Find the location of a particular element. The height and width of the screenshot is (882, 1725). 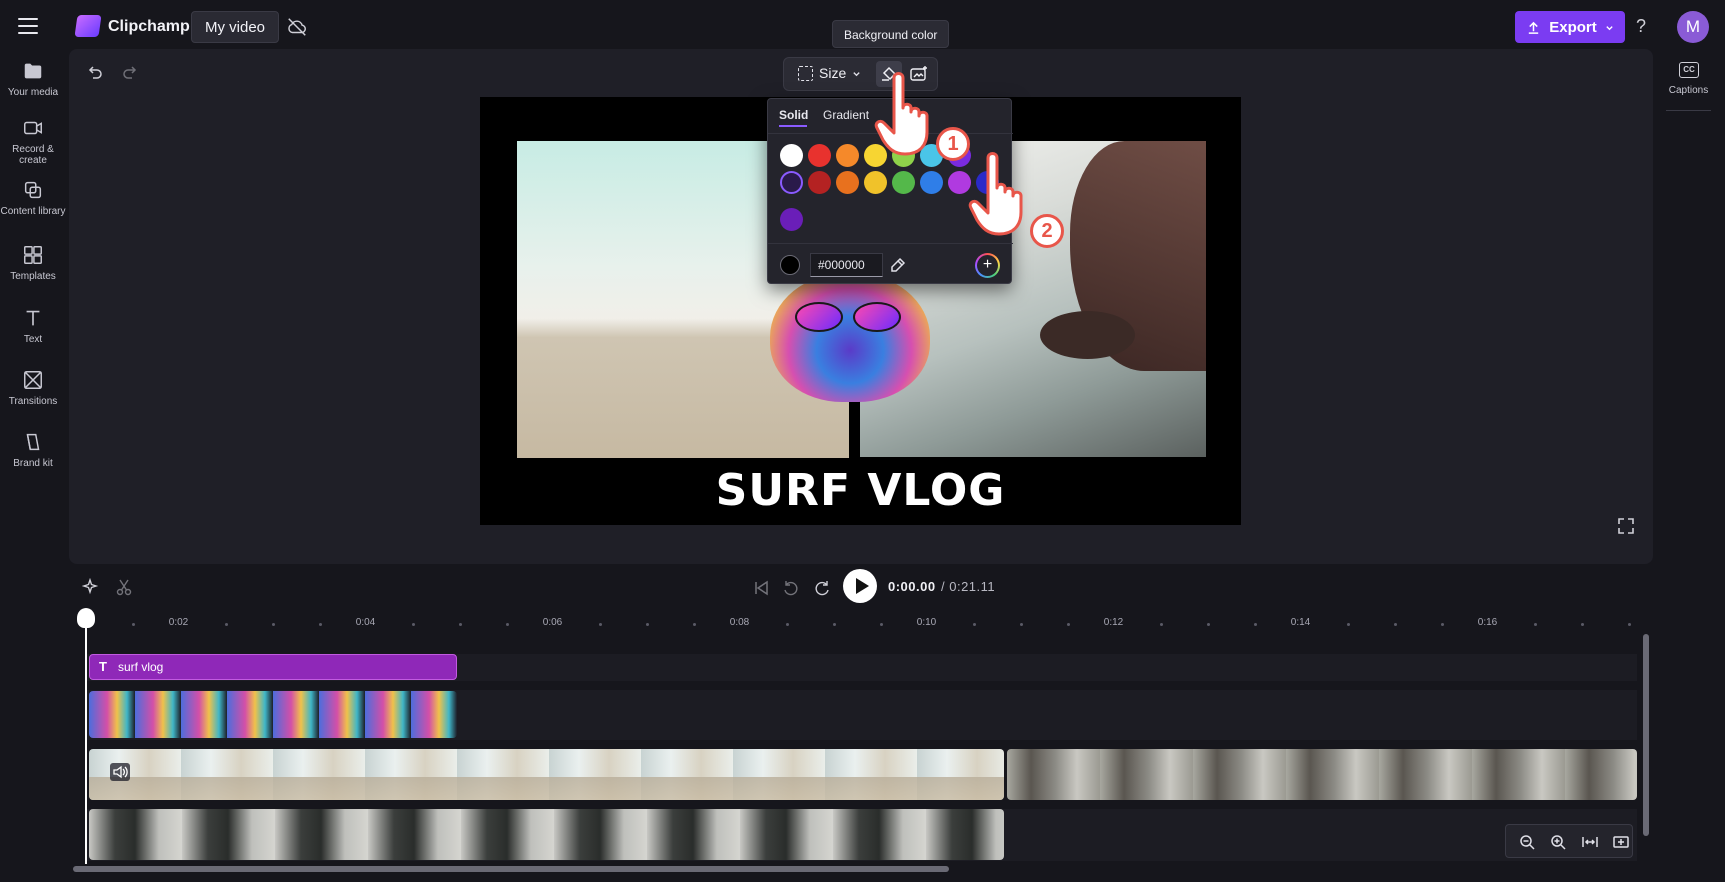

vertical-scrollbar is located at coordinates (1646, 735).